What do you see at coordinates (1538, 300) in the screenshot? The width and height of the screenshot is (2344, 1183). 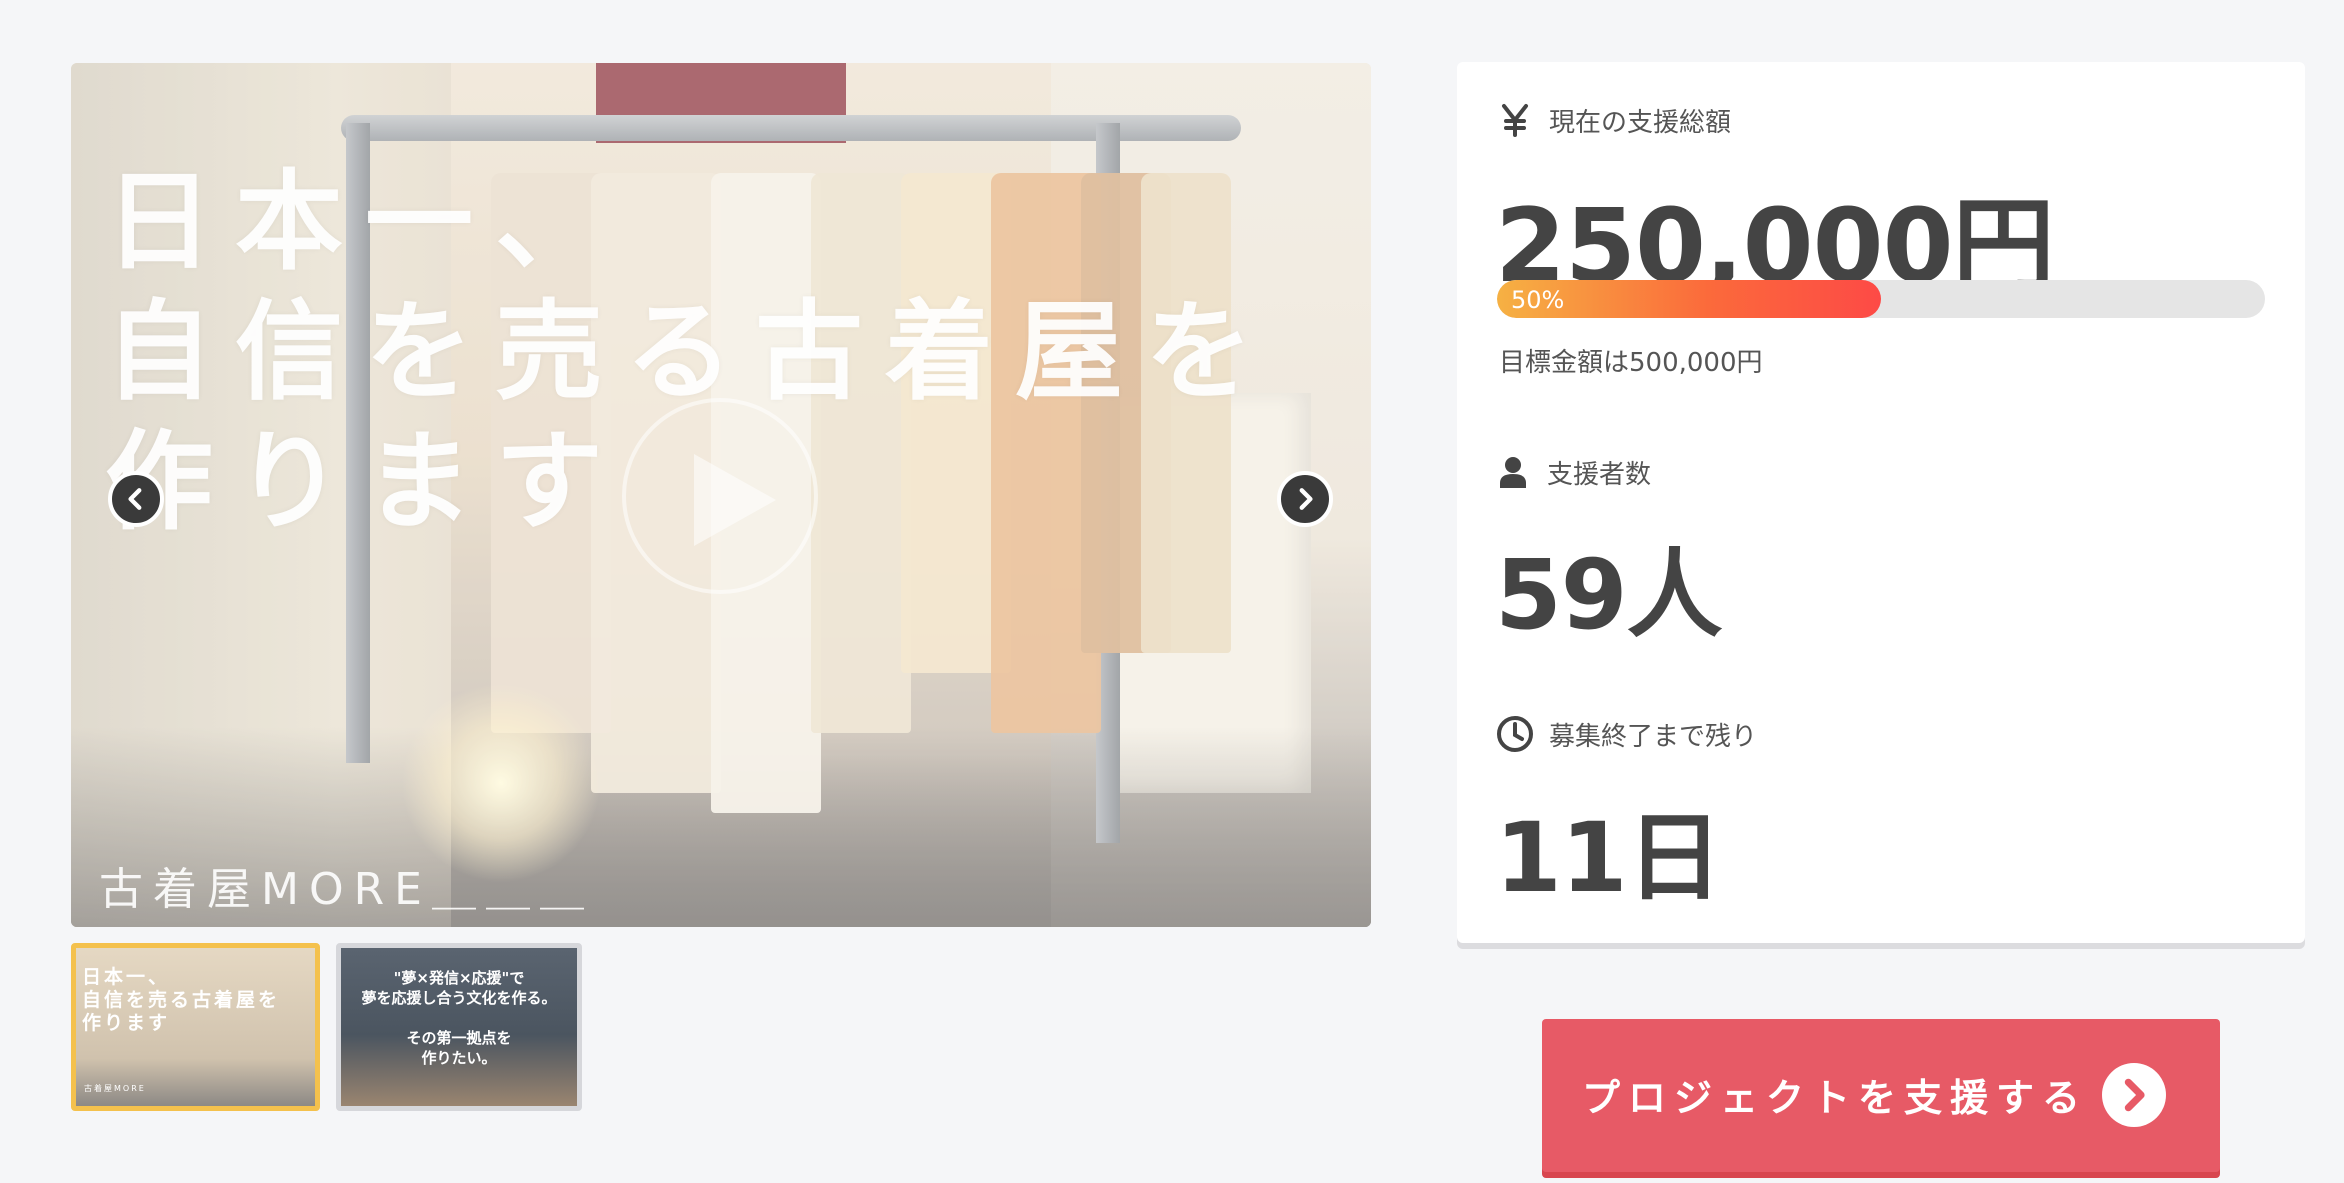 I see `funding-progress-label: 50%` at bounding box center [1538, 300].